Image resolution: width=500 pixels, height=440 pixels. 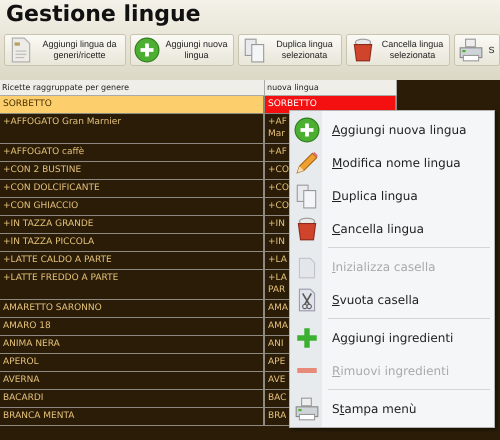 What do you see at coordinates (132, 153) in the screenshot?
I see `table-cell: +AFFOGATO caffè` at bounding box center [132, 153].